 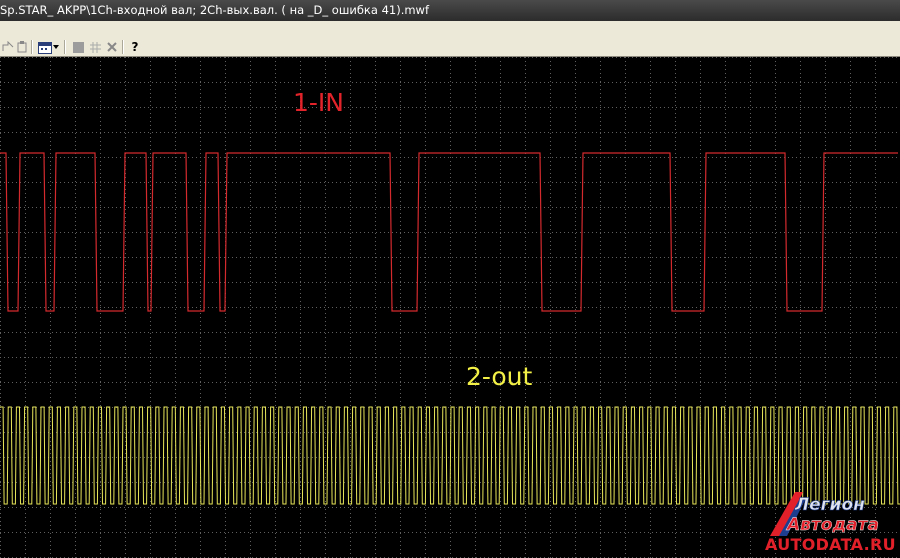 I want to click on dropdown-arrow-icon, so click(x=56, y=47).